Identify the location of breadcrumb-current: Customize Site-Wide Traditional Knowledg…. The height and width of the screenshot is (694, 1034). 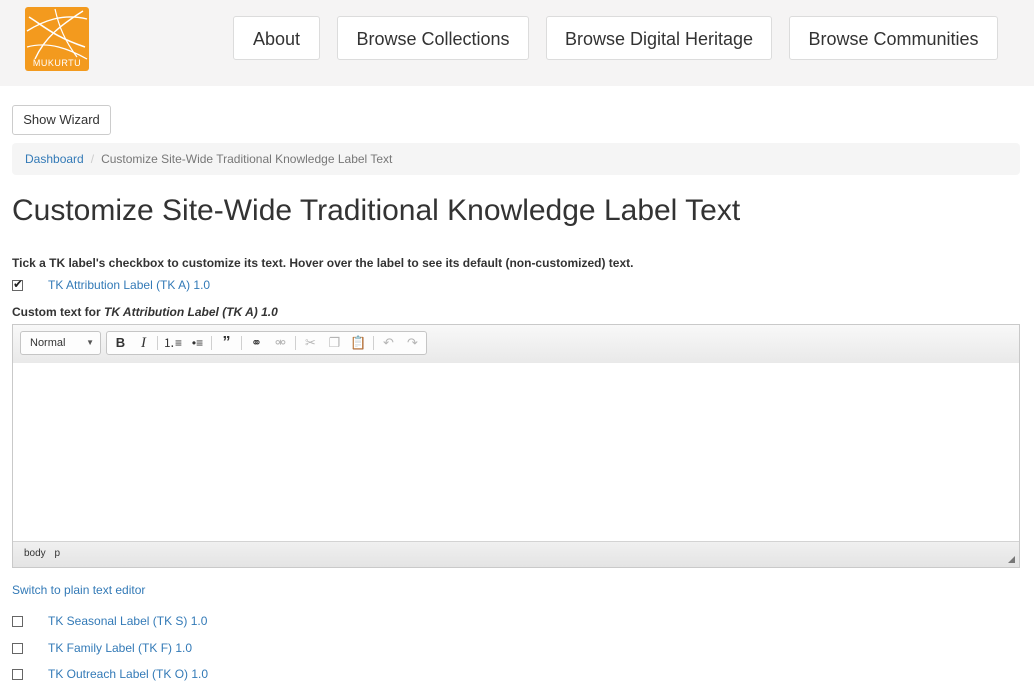
(247, 159).